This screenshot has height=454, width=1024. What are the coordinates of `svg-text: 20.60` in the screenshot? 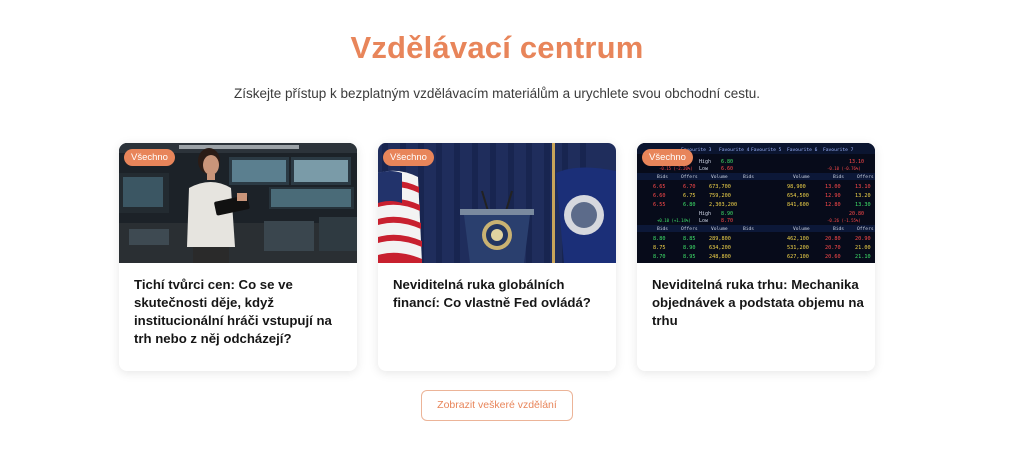 It's located at (833, 257).